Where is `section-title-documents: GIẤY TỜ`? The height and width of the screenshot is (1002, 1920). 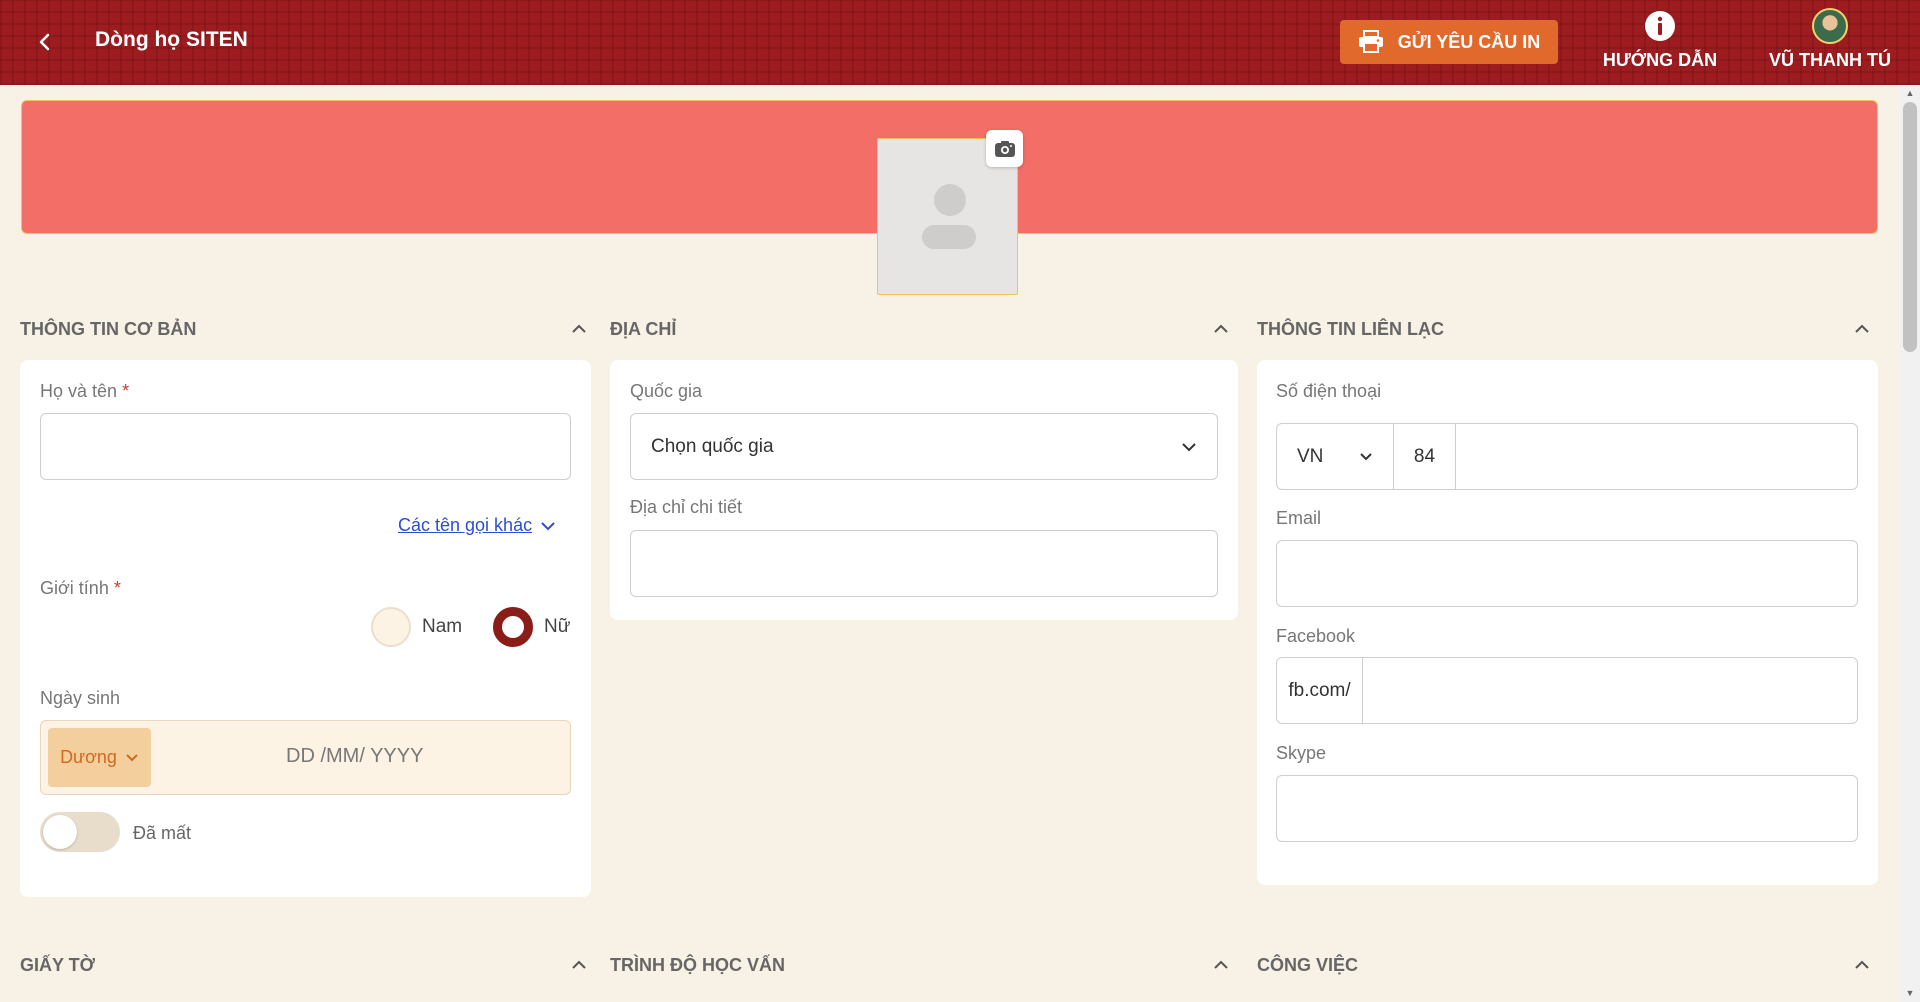
section-title-documents: GIẤY TỜ is located at coordinates (58, 964).